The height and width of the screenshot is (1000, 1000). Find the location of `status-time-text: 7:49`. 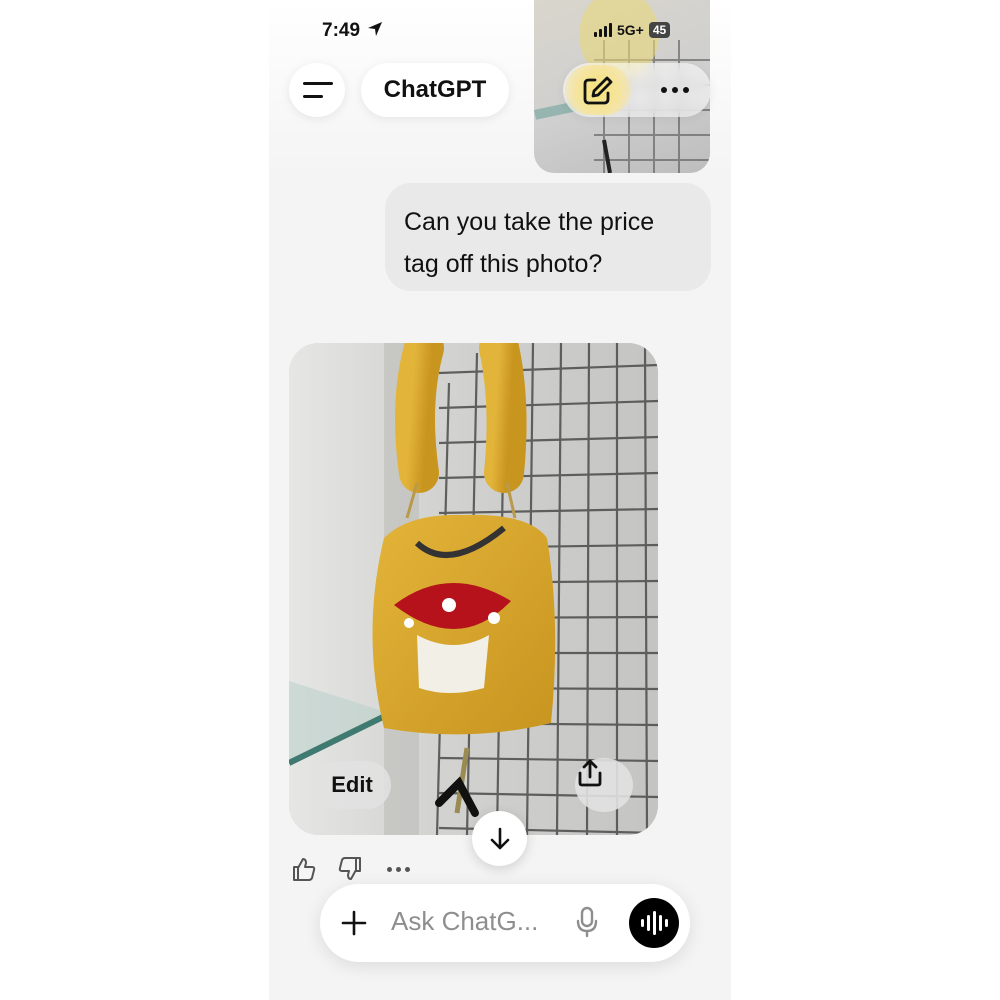

status-time-text: 7:49 is located at coordinates (341, 30).